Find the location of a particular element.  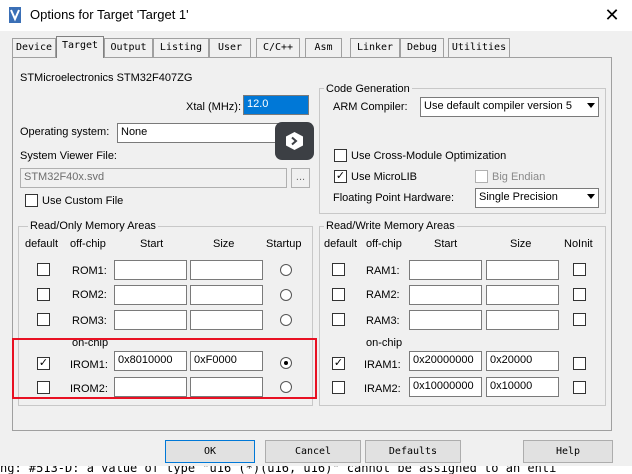

ram3-label: RAM3: is located at coordinates (383, 321).